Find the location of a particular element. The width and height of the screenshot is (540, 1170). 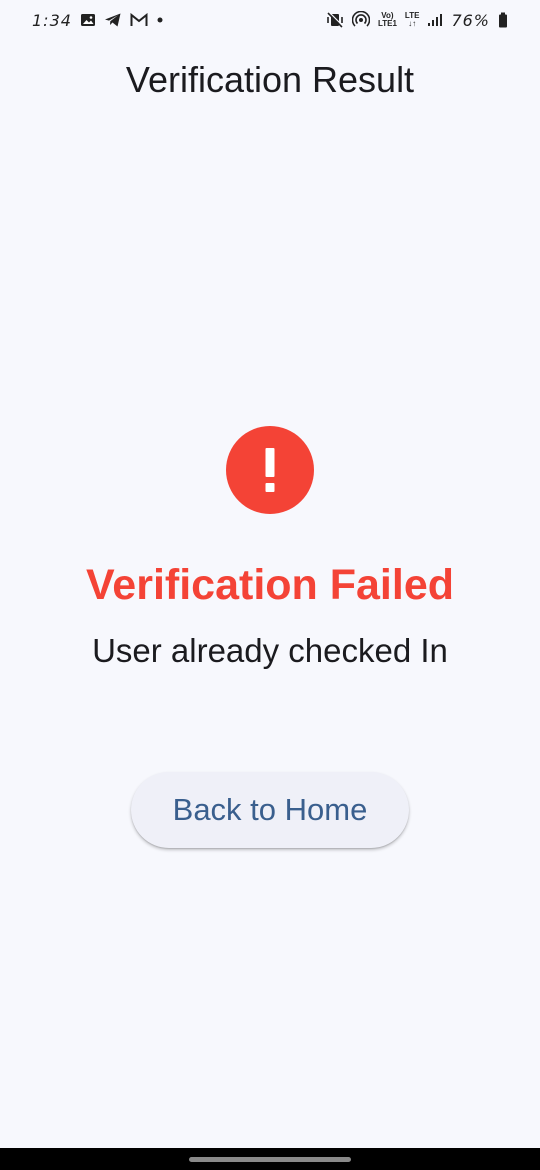

gesture-handle is located at coordinates (270, 1159).